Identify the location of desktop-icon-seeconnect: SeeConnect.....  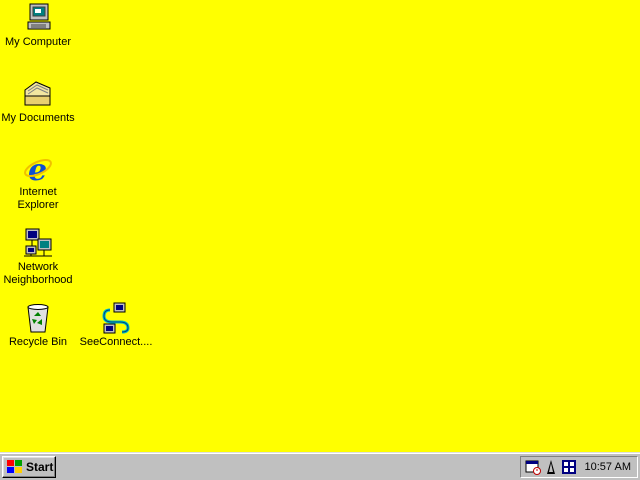
(116, 325).